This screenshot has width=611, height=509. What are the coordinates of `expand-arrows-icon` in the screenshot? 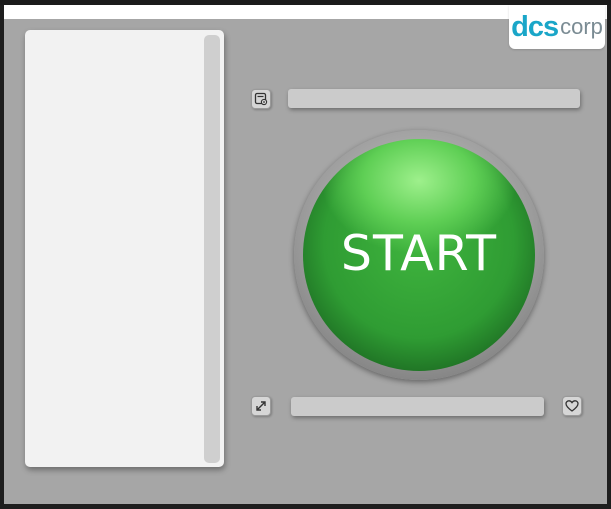 It's located at (261, 406).